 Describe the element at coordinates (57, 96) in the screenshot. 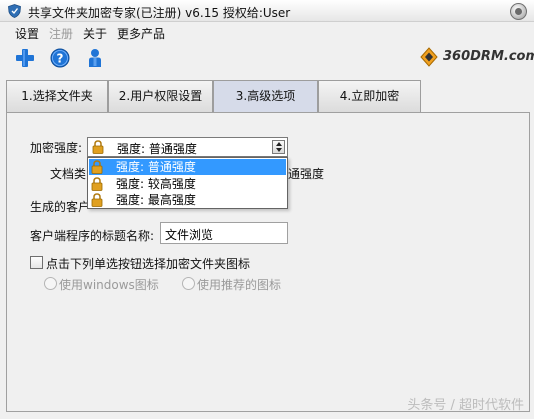

I see `tab-select-folder: 1.选择文件夹` at that location.